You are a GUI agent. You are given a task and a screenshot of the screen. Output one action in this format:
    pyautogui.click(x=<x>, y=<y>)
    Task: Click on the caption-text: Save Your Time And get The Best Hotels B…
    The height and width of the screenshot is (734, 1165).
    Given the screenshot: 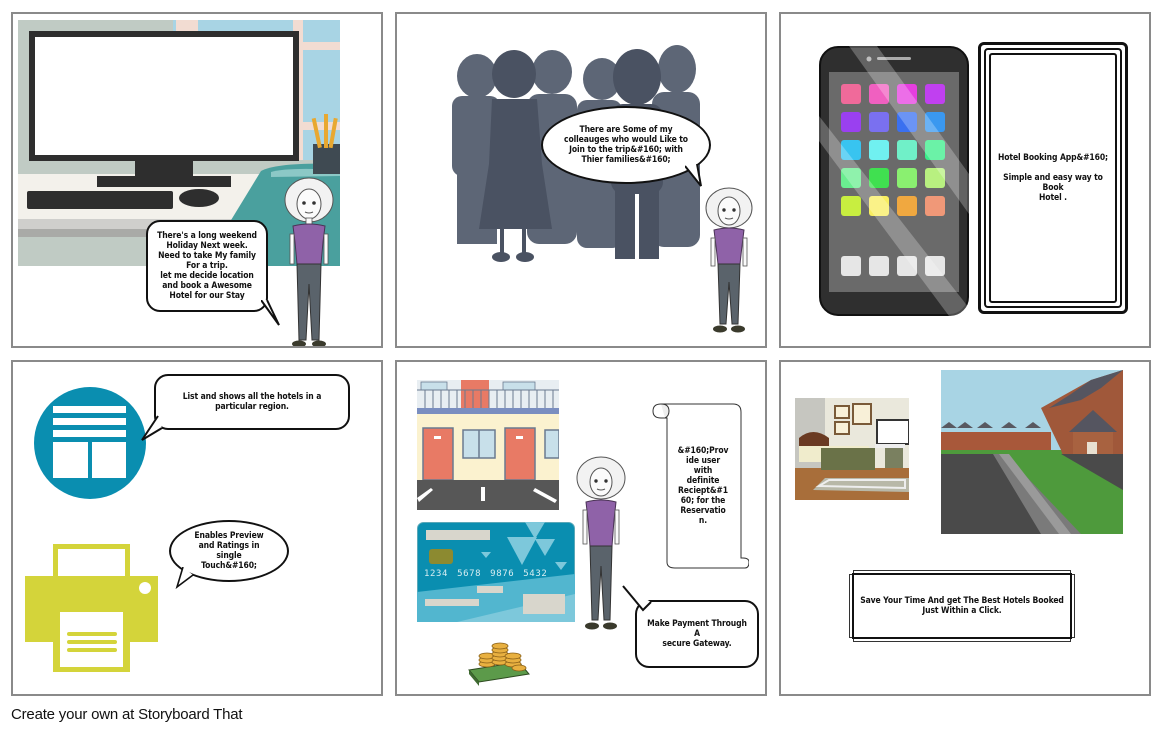 What is the action you would take?
    pyautogui.click(x=962, y=606)
    